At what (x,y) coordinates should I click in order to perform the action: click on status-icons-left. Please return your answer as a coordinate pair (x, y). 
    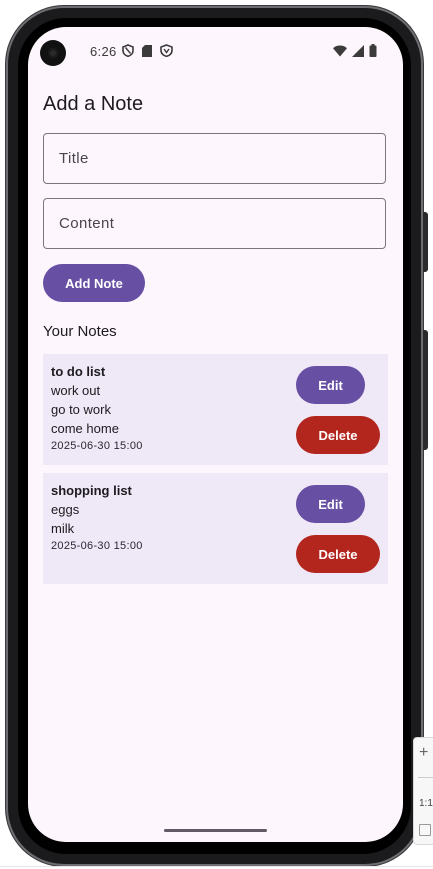
    Looking at the image, I should click on (147, 50).